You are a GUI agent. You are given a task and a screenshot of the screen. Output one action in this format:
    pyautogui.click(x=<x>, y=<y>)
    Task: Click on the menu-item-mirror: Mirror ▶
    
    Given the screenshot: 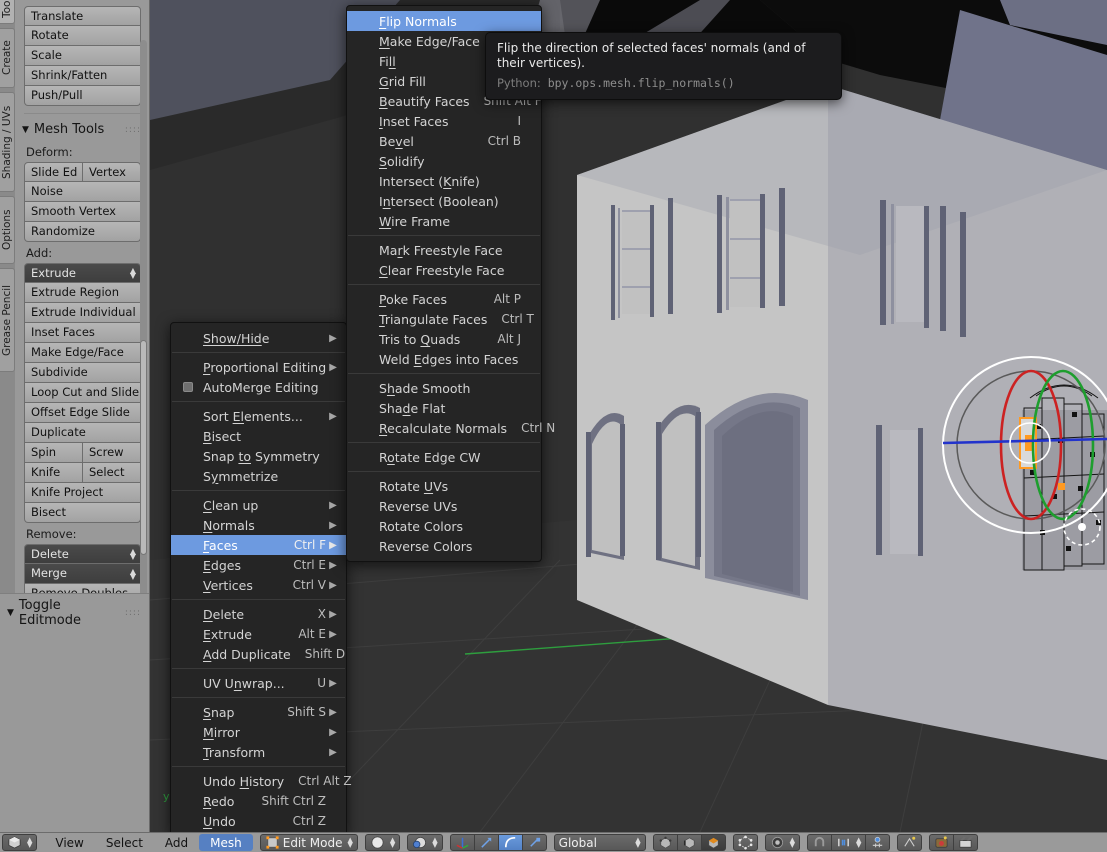 What is the action you would take?
    pyautogui.click(x=258, y=732)
    